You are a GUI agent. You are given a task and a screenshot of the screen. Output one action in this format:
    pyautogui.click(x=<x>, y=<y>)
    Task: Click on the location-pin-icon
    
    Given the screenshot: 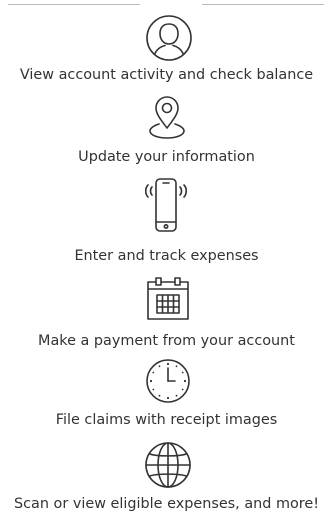 What is the action you would take?
    pyautogui.click(x=167, y=117)
    